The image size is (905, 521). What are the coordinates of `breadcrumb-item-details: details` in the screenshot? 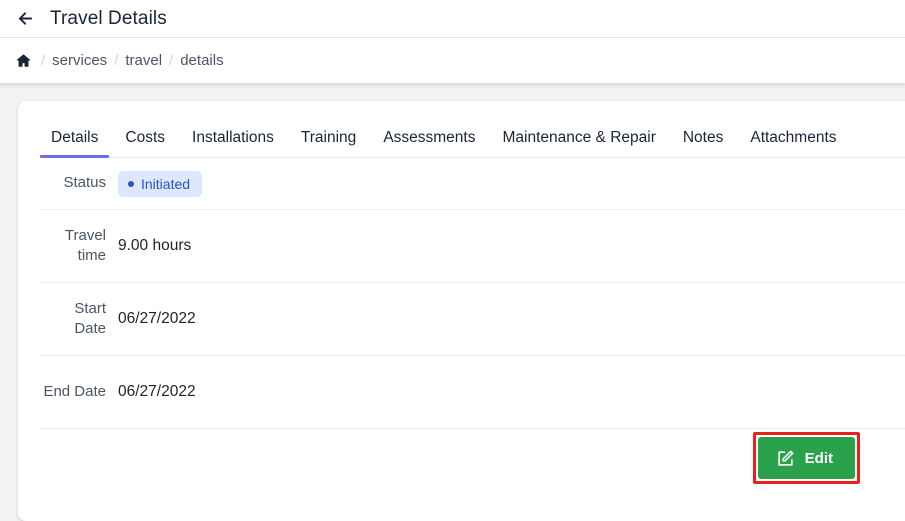 It's located at (201, 60).